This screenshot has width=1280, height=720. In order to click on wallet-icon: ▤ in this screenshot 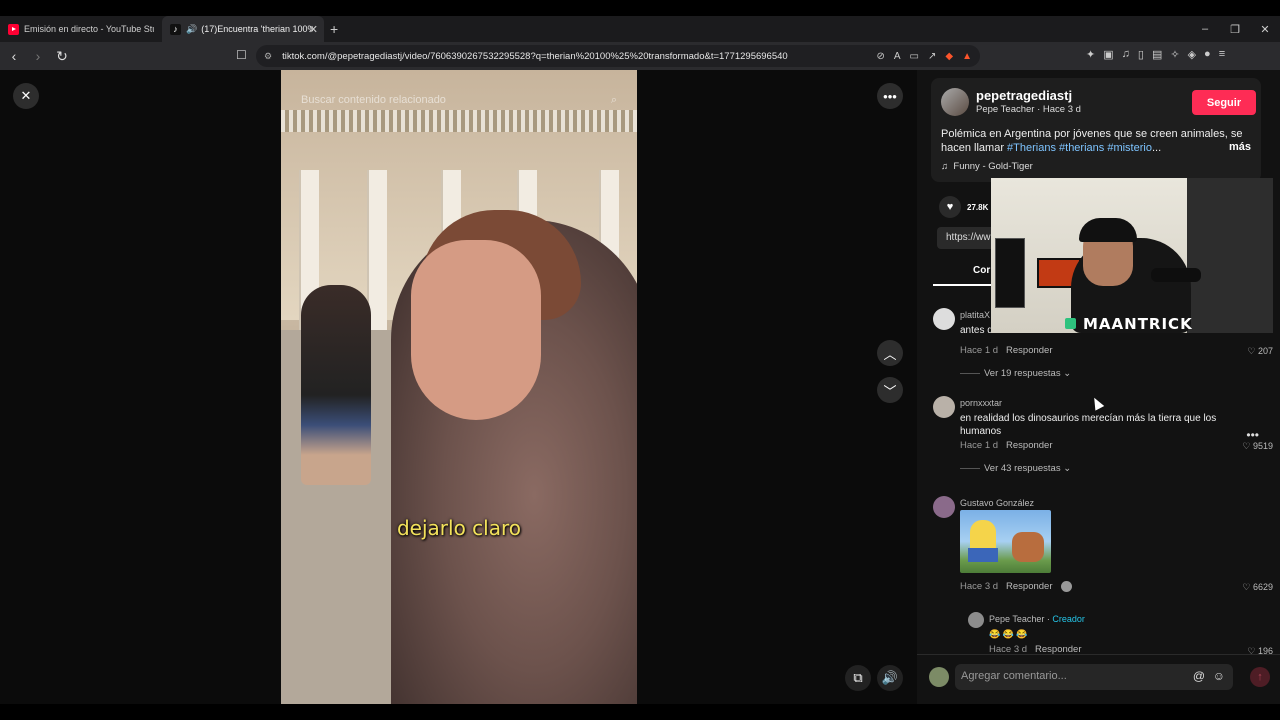, I will do `click(1157, 54)`.